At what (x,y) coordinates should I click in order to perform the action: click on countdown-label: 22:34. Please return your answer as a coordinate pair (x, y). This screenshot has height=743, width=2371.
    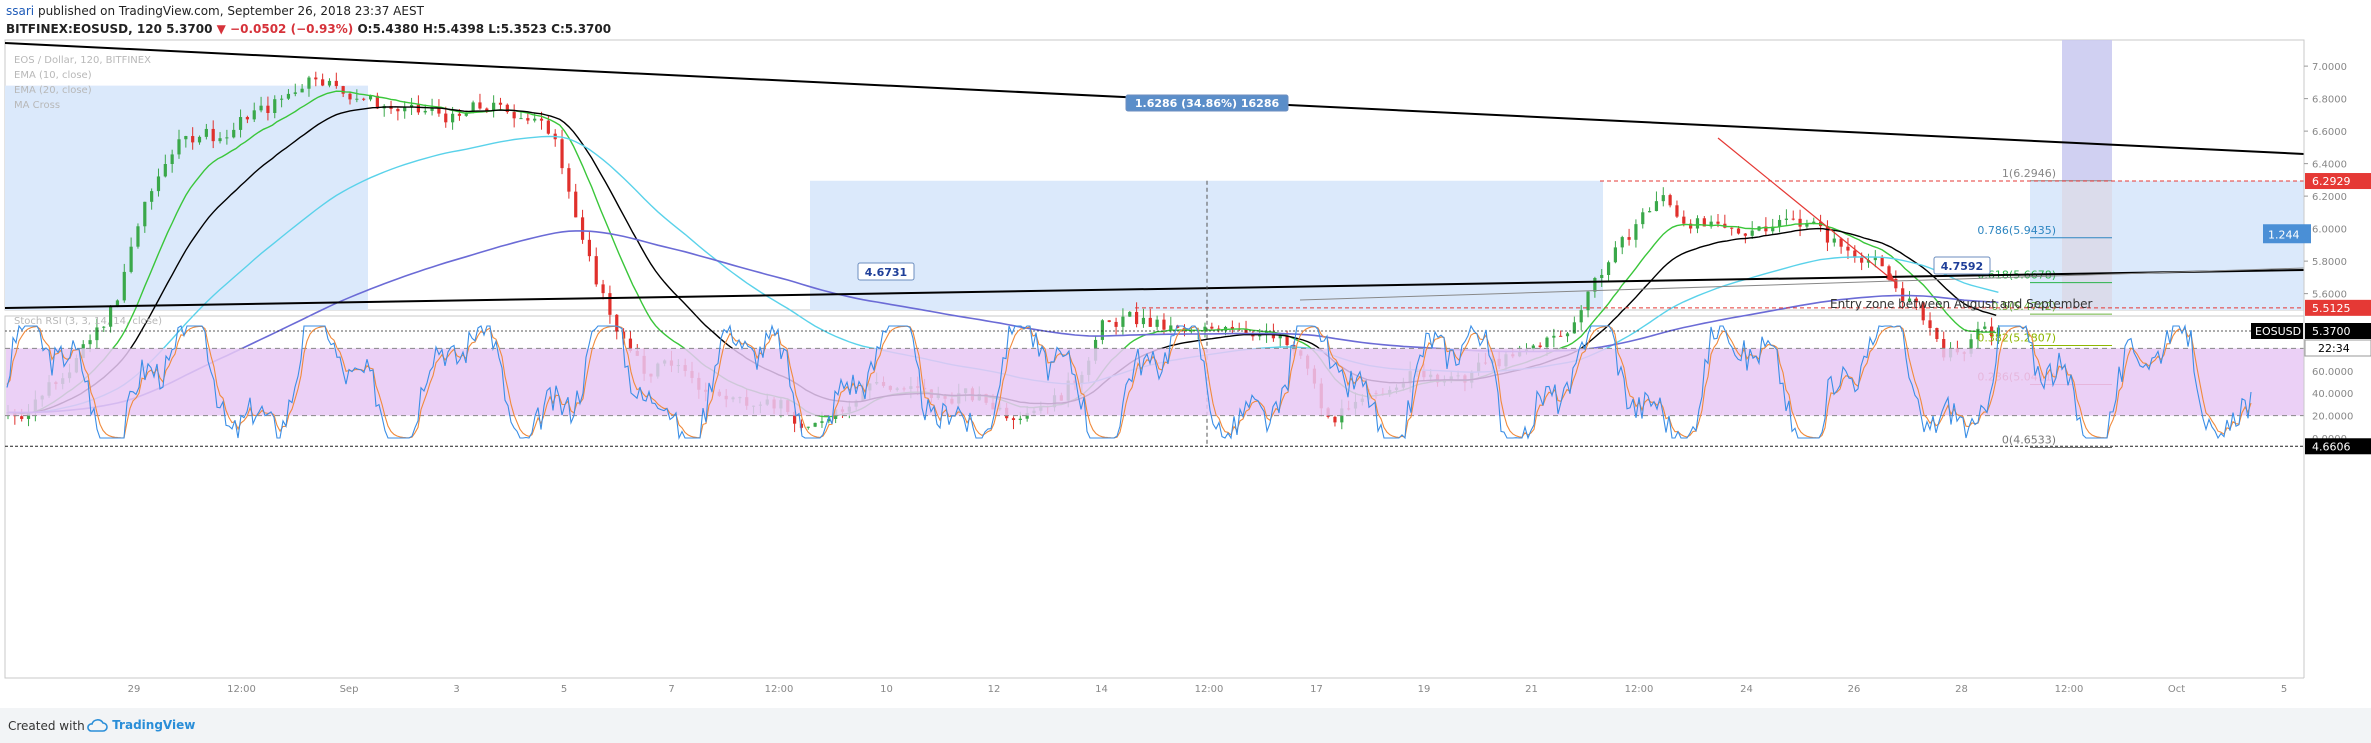
    Looking at the image, I should click on (2334, 348).